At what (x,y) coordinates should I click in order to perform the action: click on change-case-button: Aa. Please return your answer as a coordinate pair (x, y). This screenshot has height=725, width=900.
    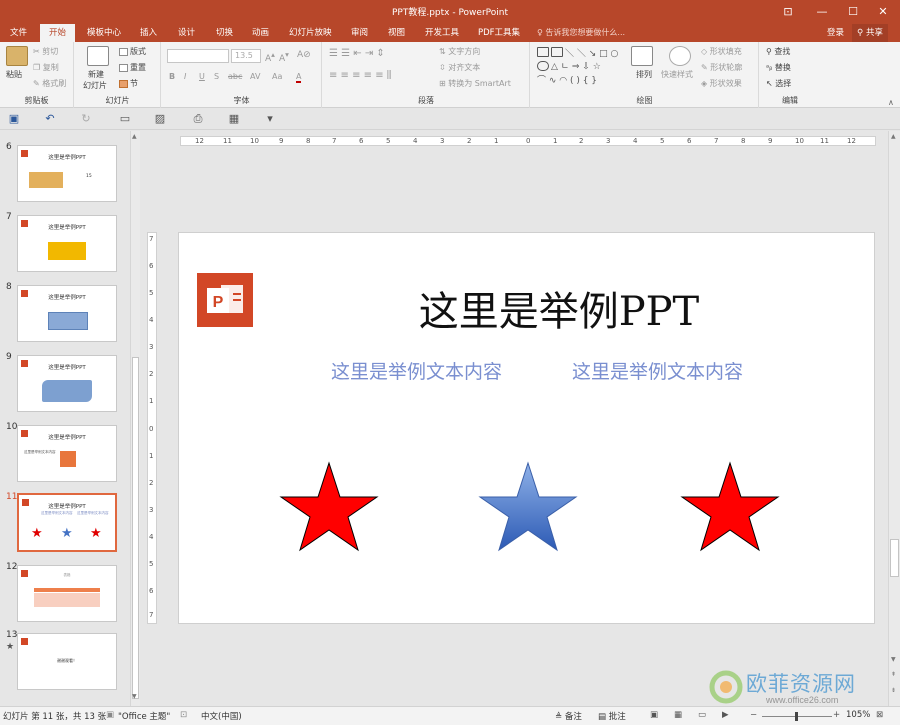
    Looking at the image, I should click on (277, 76).